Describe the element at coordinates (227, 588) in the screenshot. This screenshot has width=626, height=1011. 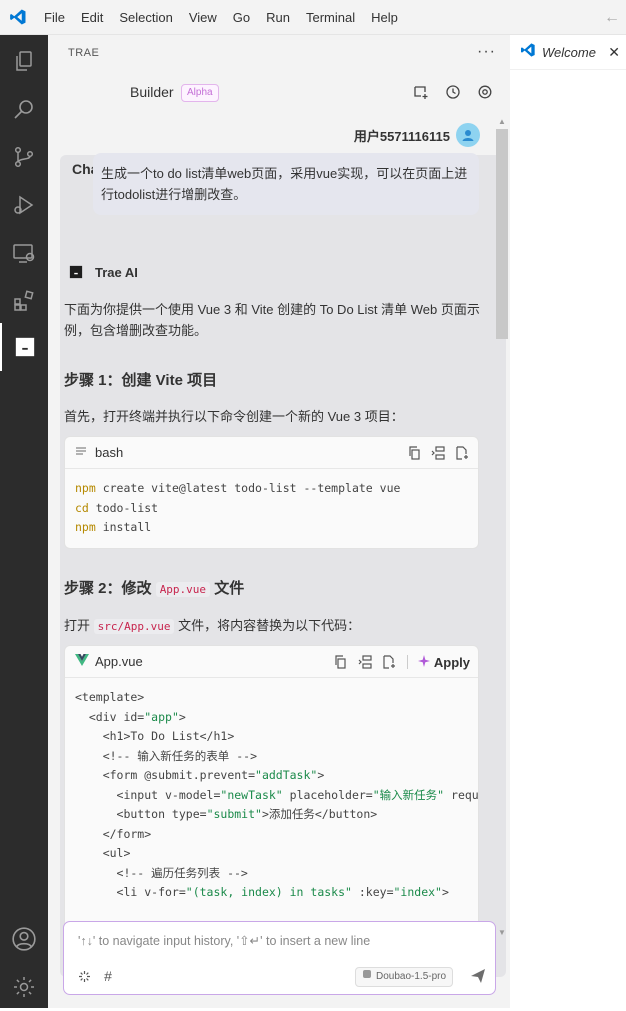
I see `step2-heading-suffix: 文件` at that location.